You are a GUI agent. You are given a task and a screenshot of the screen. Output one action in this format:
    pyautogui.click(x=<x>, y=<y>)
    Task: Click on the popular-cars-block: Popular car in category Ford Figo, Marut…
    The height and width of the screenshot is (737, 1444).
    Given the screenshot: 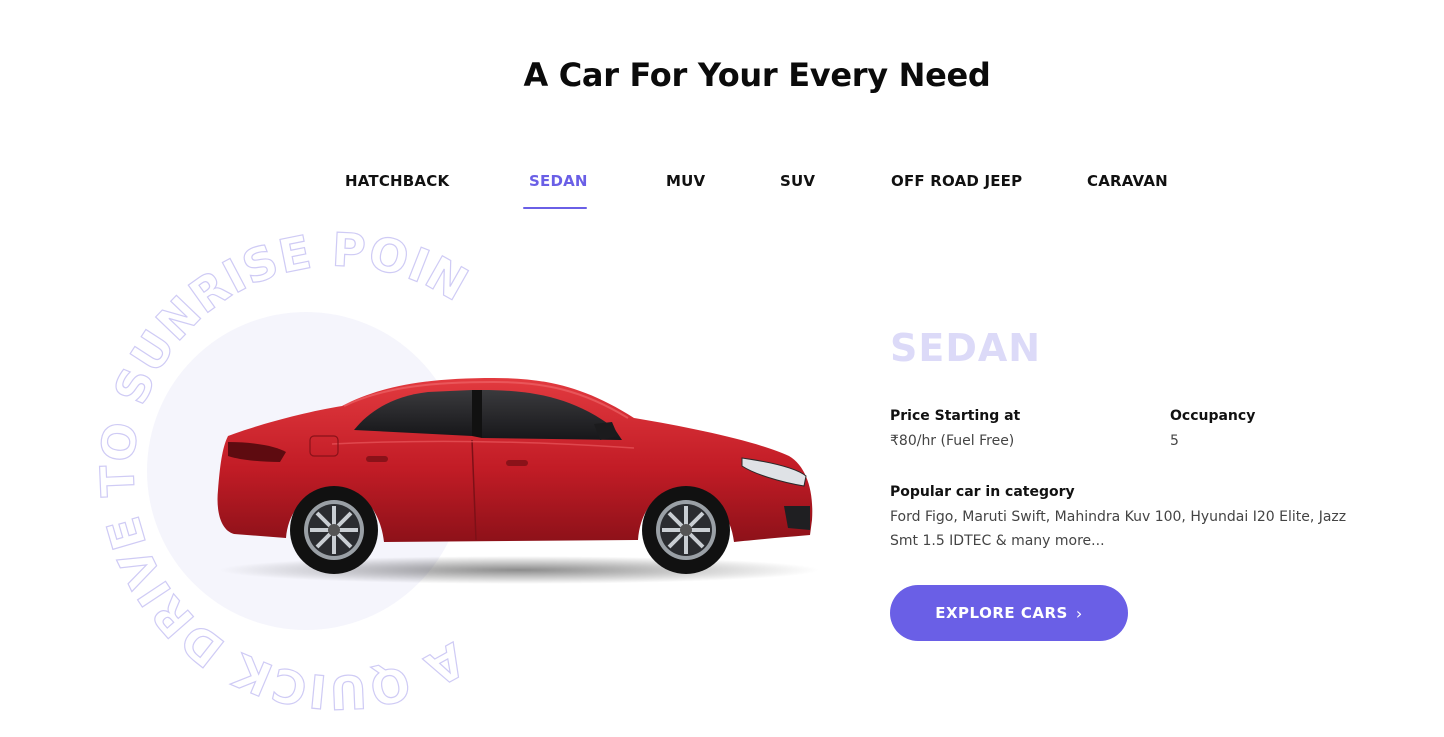 What is the action you would take?
    pyautogui.click(x=1125, y=518)
    